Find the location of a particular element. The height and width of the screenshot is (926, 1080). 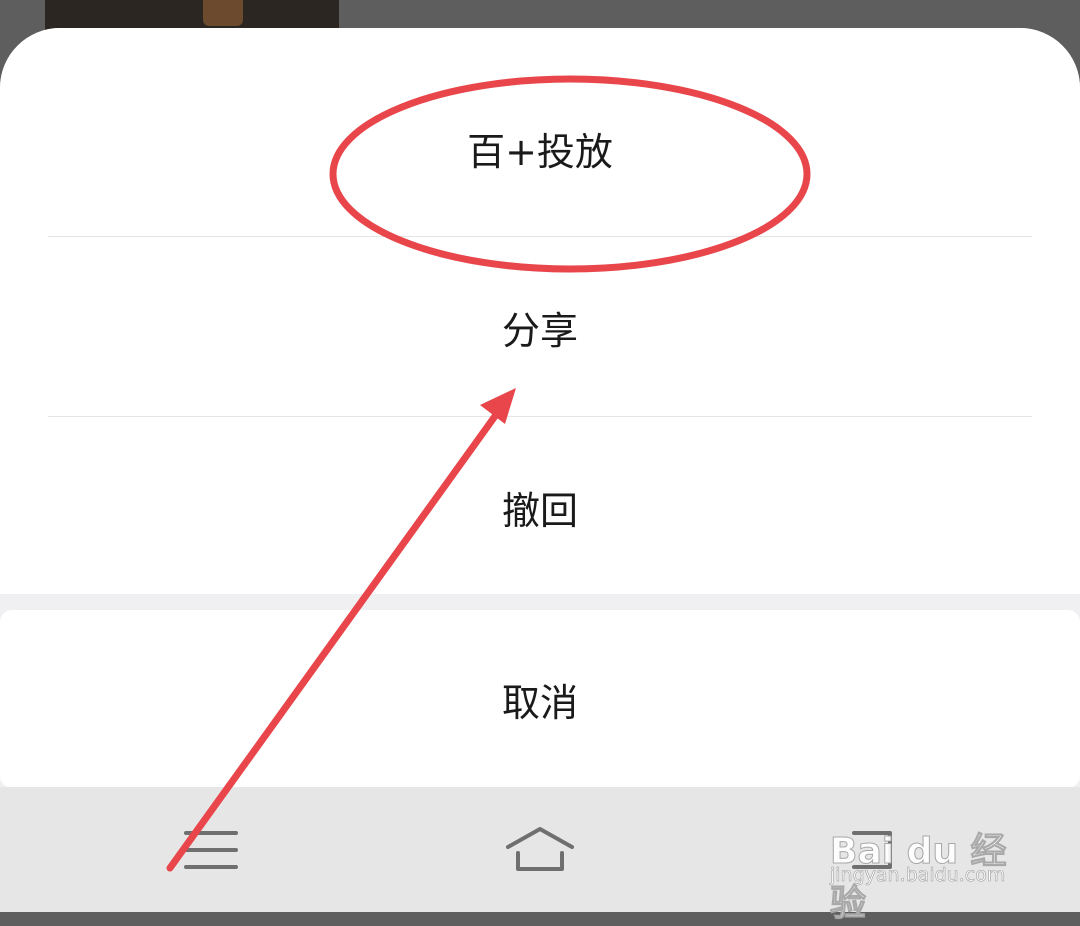

menu-item-label: 百+投放 is located at coordinates (540, 151).